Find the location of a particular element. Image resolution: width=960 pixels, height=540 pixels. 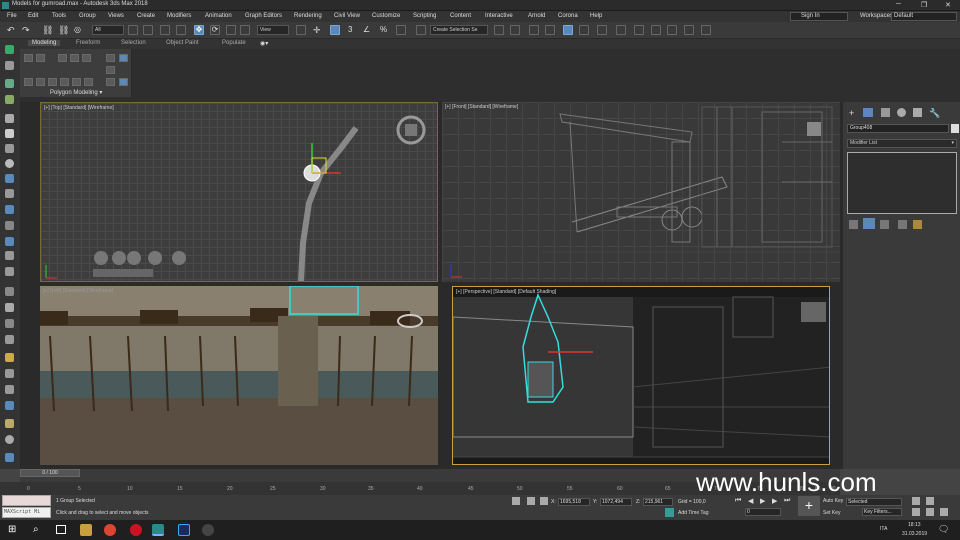

angle-snap-icon: ∠ is located at coordinates (368, 30).